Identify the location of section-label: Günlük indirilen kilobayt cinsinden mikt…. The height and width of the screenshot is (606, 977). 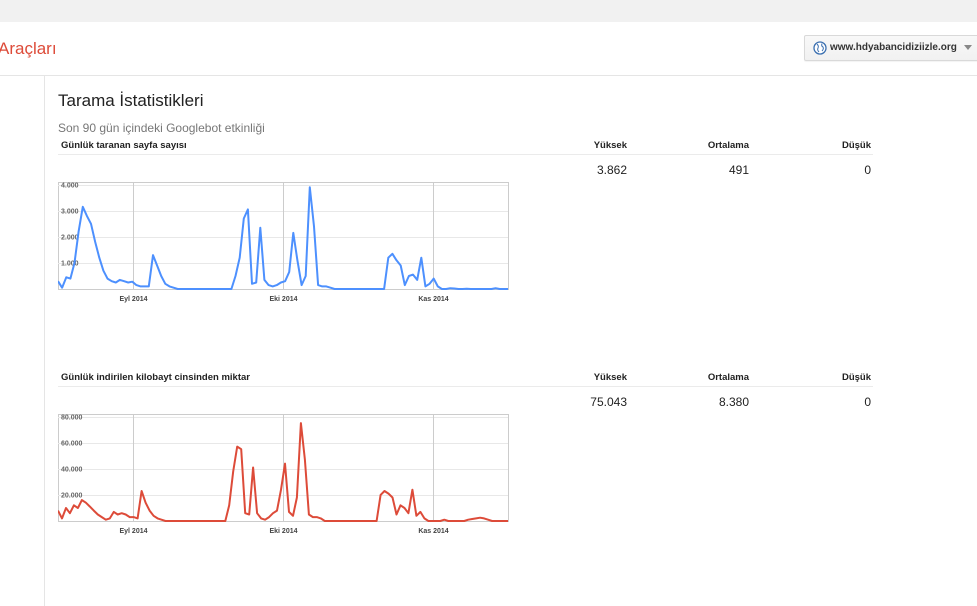
(155, 377).